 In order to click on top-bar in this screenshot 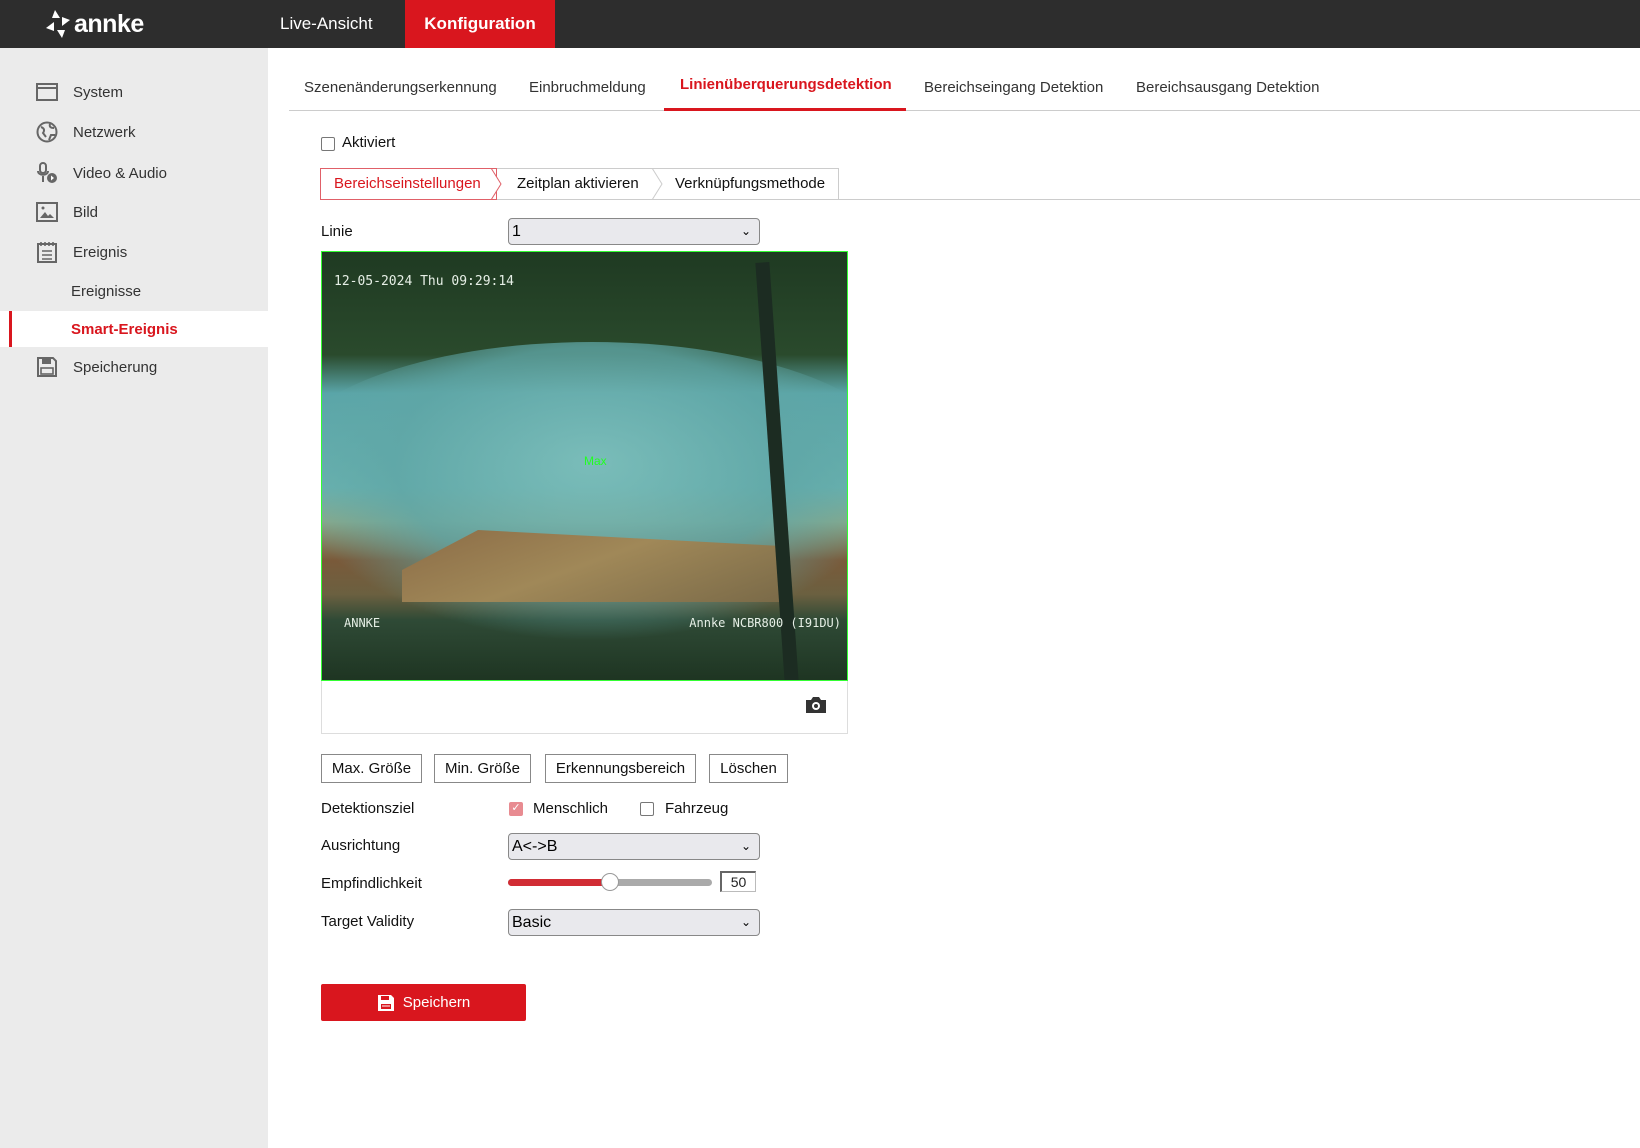, I will do `click(820, 24)`.